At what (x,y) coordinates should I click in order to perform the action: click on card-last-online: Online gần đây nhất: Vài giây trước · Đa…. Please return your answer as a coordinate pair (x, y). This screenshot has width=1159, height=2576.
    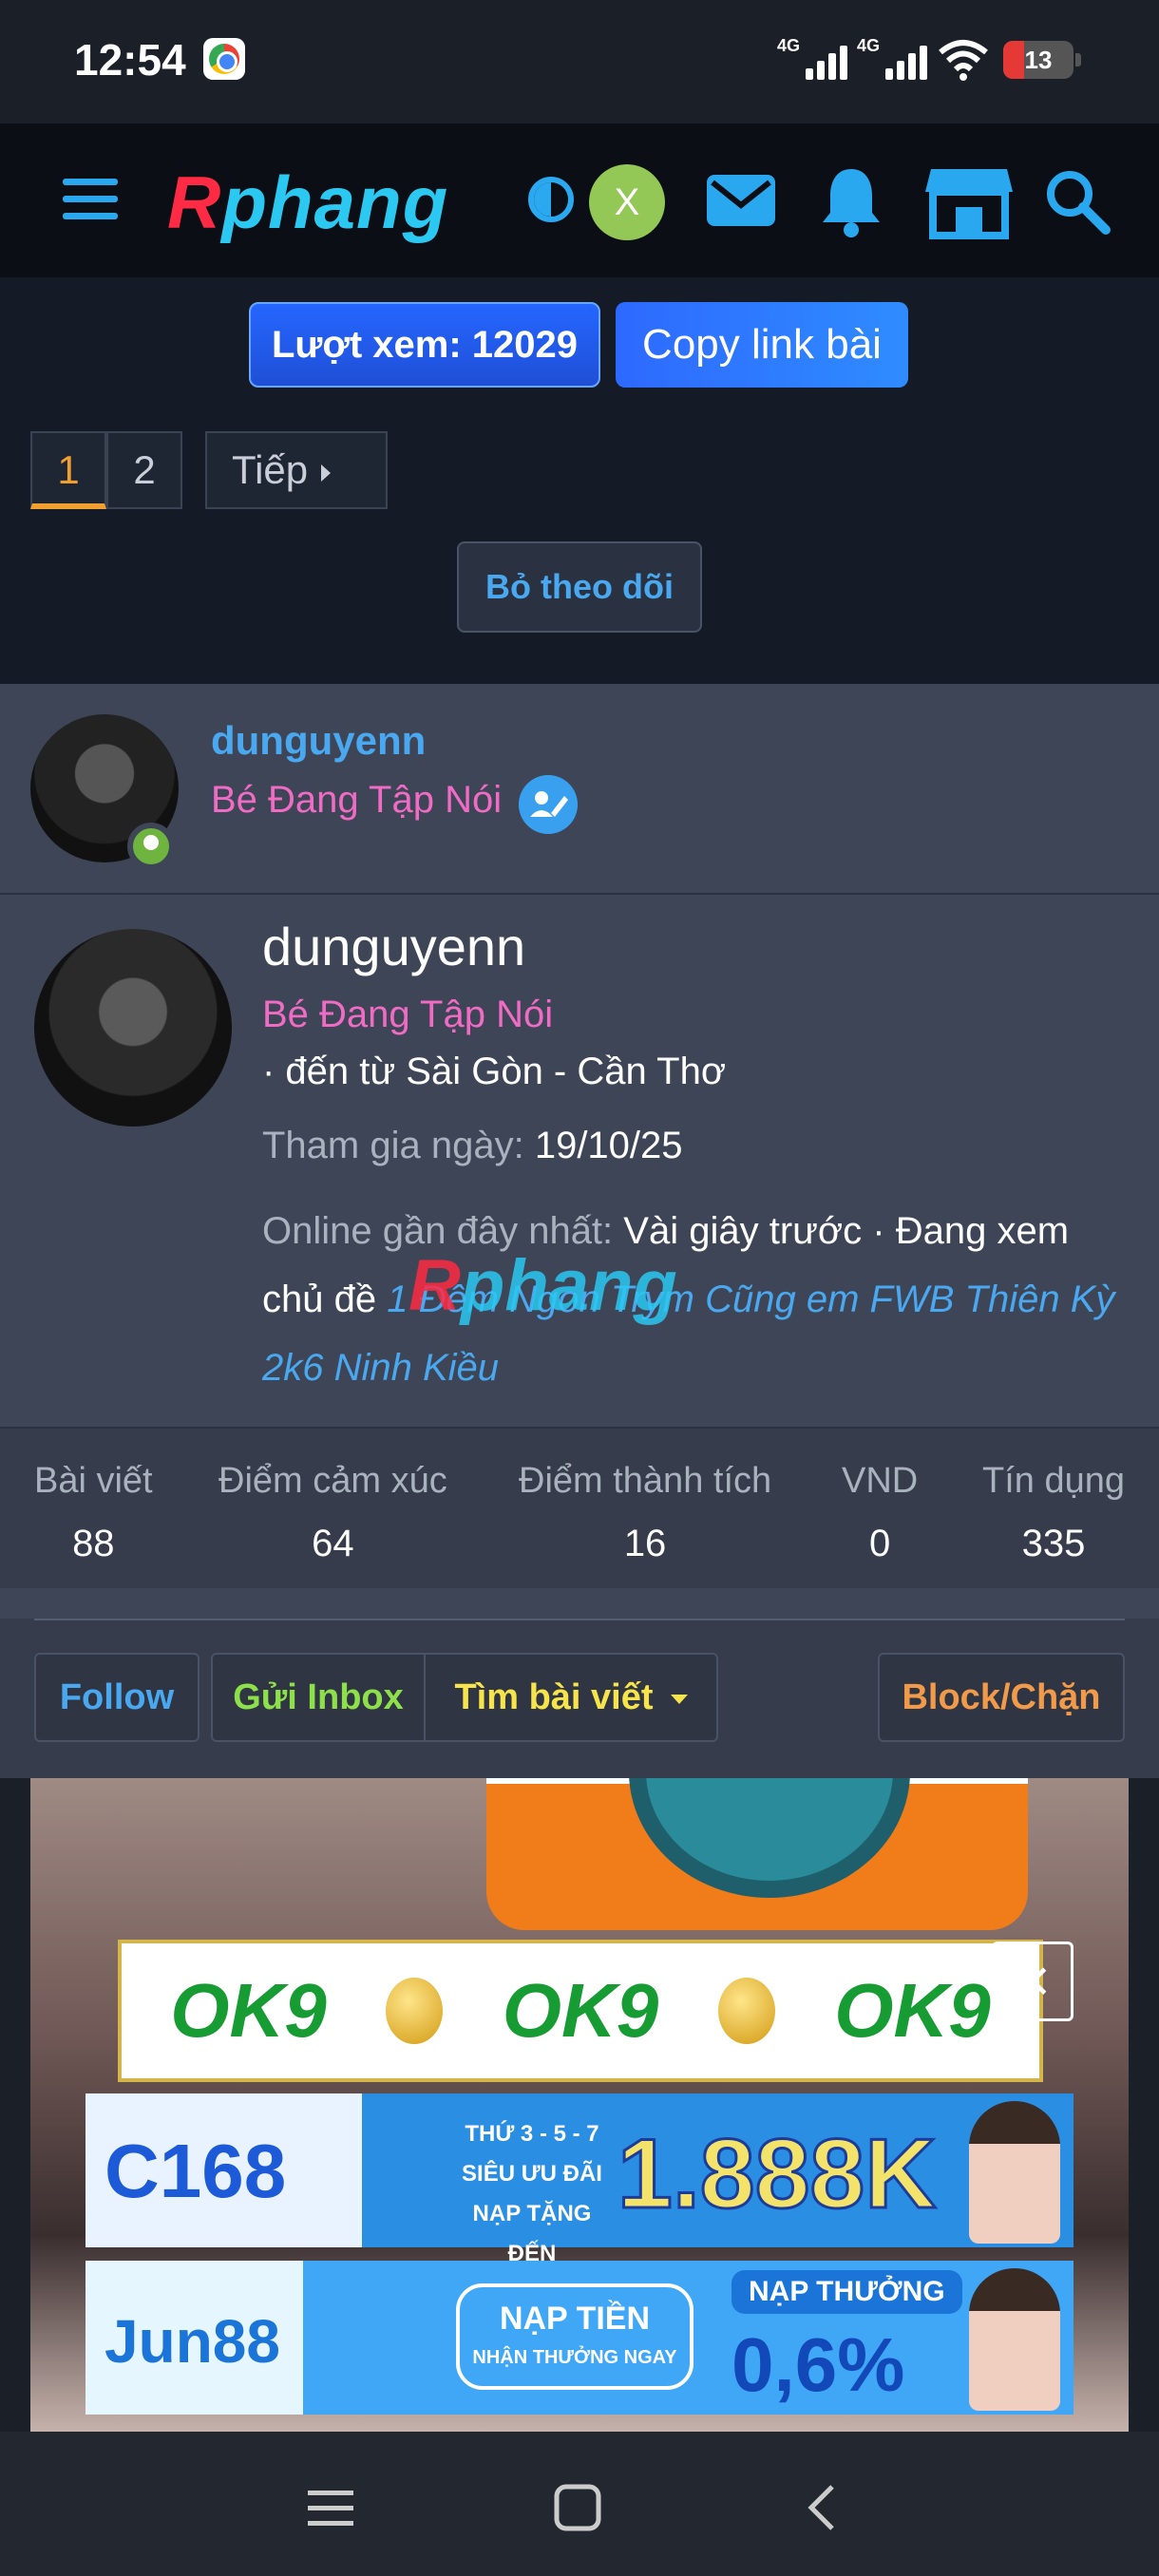
    Looking at the image, I should click on (688, 1299).